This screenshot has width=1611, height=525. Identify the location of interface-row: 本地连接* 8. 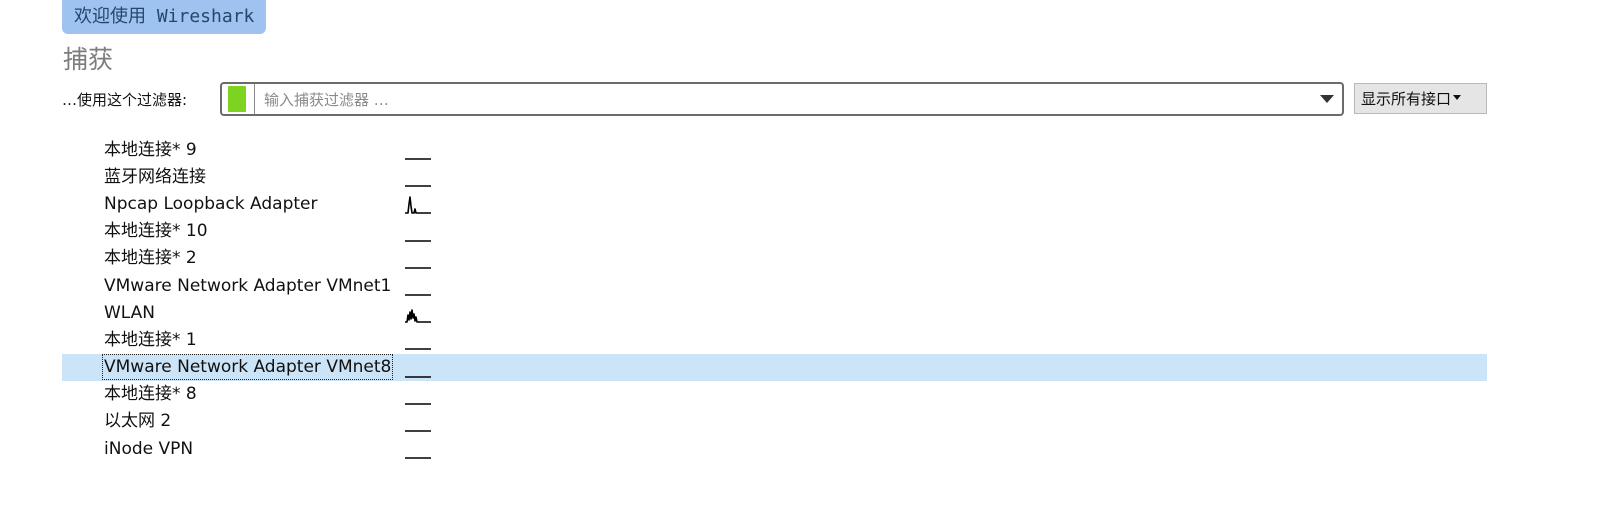
(774, 394).